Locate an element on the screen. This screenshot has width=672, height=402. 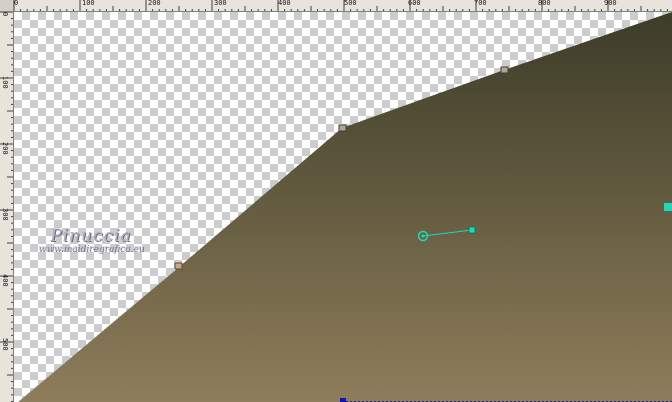
horizontal-ruler: 0 100 200 300 400 500 600 700 800 900 is located at coordinates (343, 6).